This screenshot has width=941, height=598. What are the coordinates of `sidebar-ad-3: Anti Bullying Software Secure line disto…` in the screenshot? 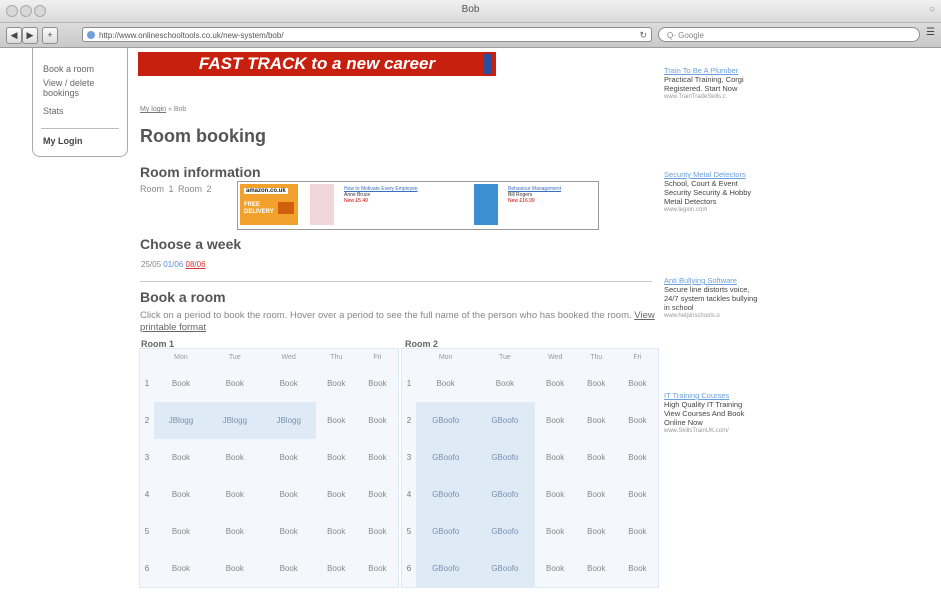 It's located at (711, 298).